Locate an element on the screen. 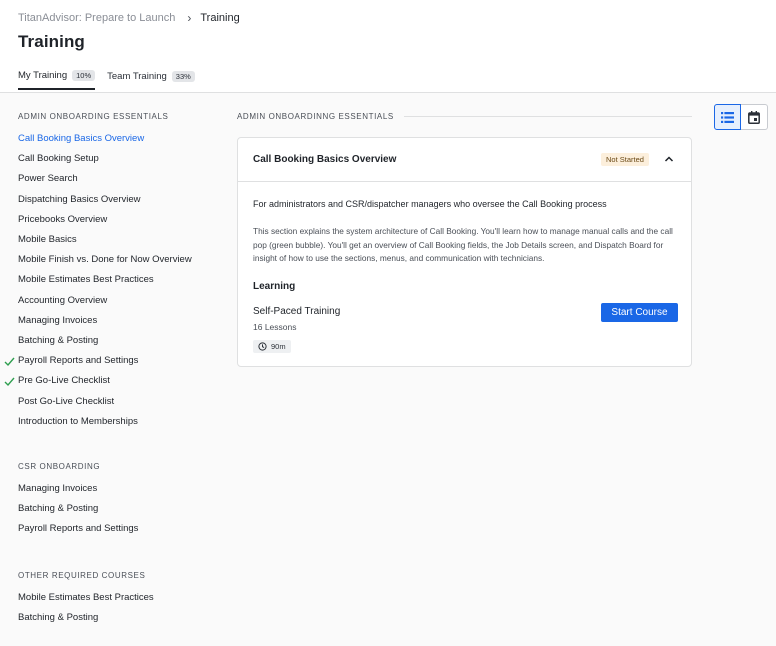 Image resolution: width=776 pixels, height=646 pixels. sidebar-course-item: Pricebooks Overview is located at coordinates (62, 219).